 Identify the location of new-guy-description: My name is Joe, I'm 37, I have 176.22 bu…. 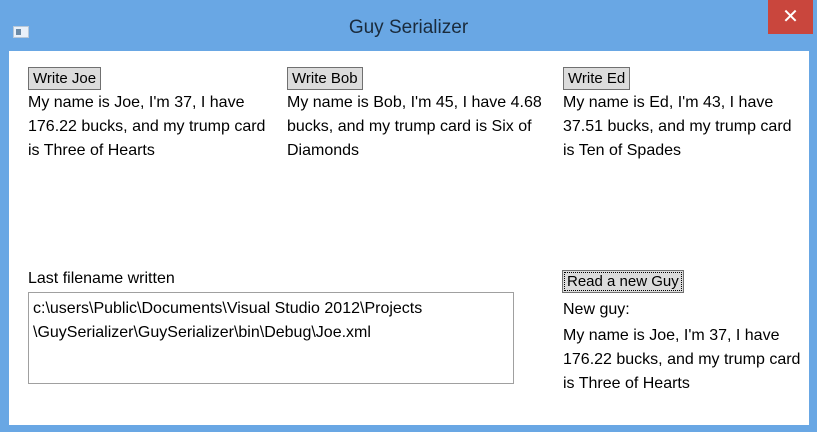
(682, 359).